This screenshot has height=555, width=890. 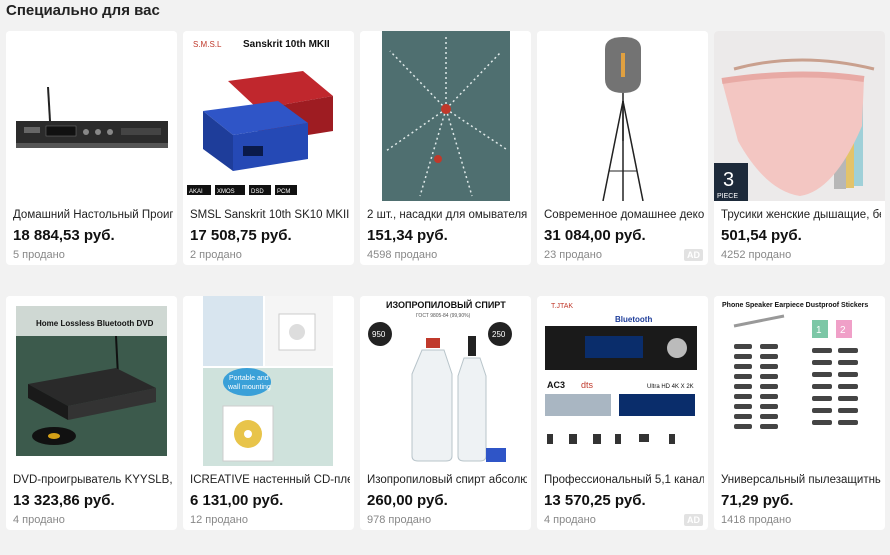 What do you see at coordinates (196, 192) in the screenshot?
I see `svg-text: AKAI` at bounding box center [196, 192].